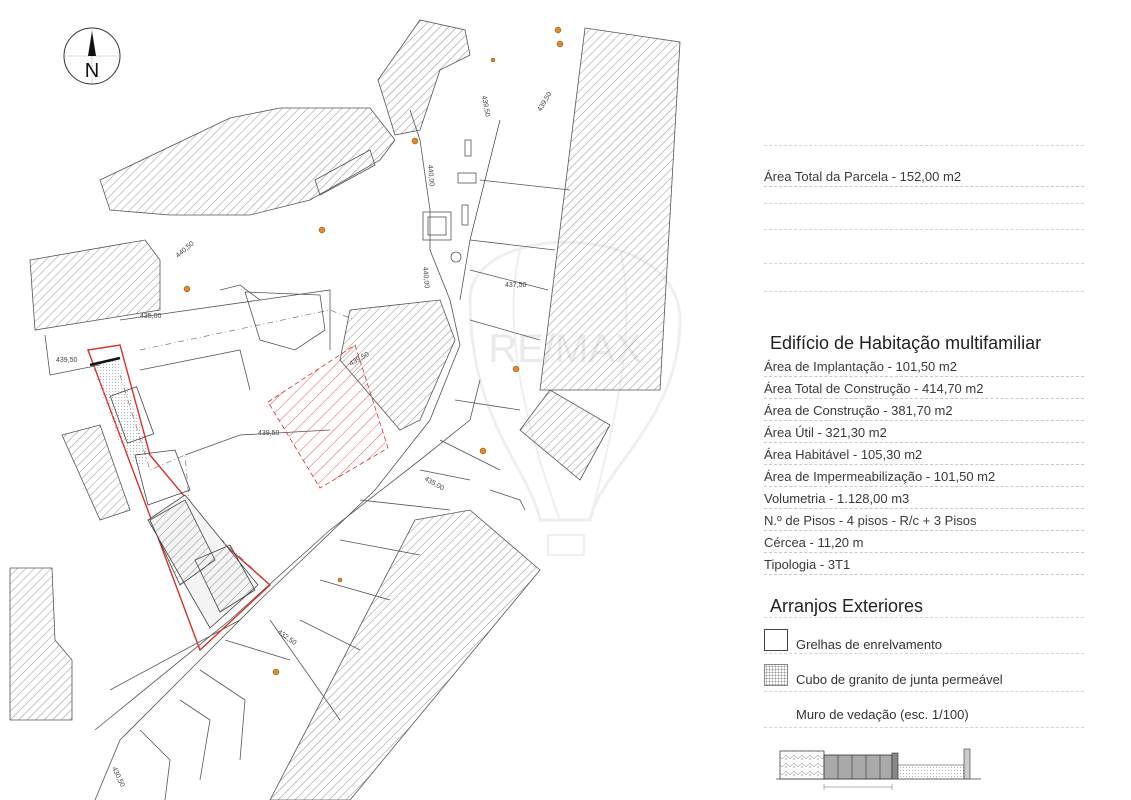  What do you see at coordinates (924, 477) in the screenshot?
I see `legend-row: Área de Impermeabilização - 101,50 m2` at bounding box center [924, 477].